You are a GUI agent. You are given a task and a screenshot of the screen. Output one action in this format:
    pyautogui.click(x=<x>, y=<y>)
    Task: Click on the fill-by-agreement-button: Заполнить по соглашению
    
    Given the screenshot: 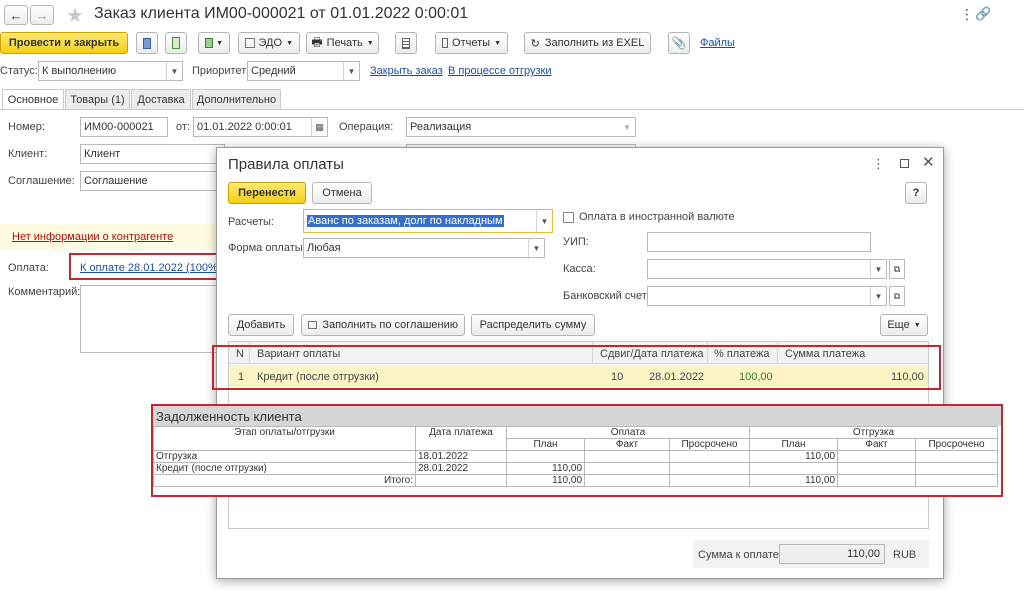 What is the action you would take?
    pyautogui.click(x=383, y=325)
    